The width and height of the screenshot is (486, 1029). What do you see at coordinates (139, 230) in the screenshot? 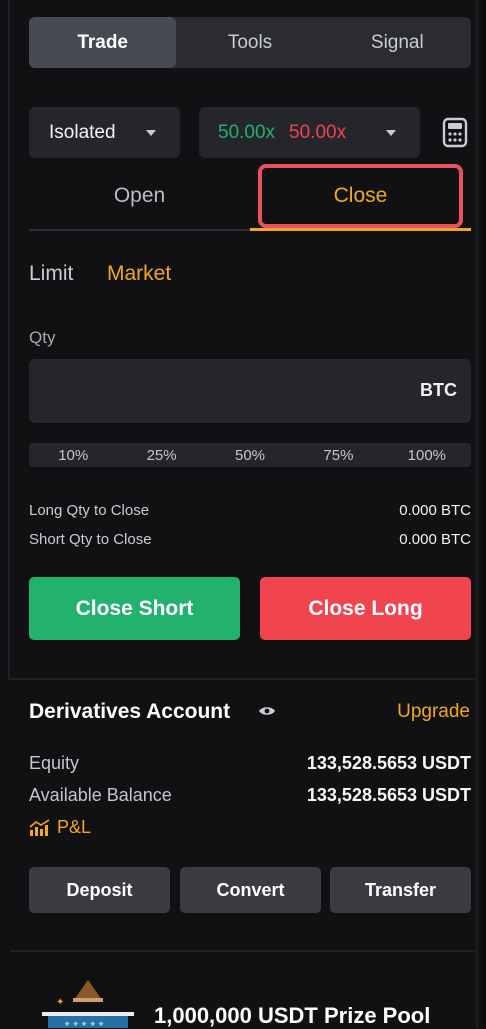
I see `tab-underline` at bounding box center [139, 230].